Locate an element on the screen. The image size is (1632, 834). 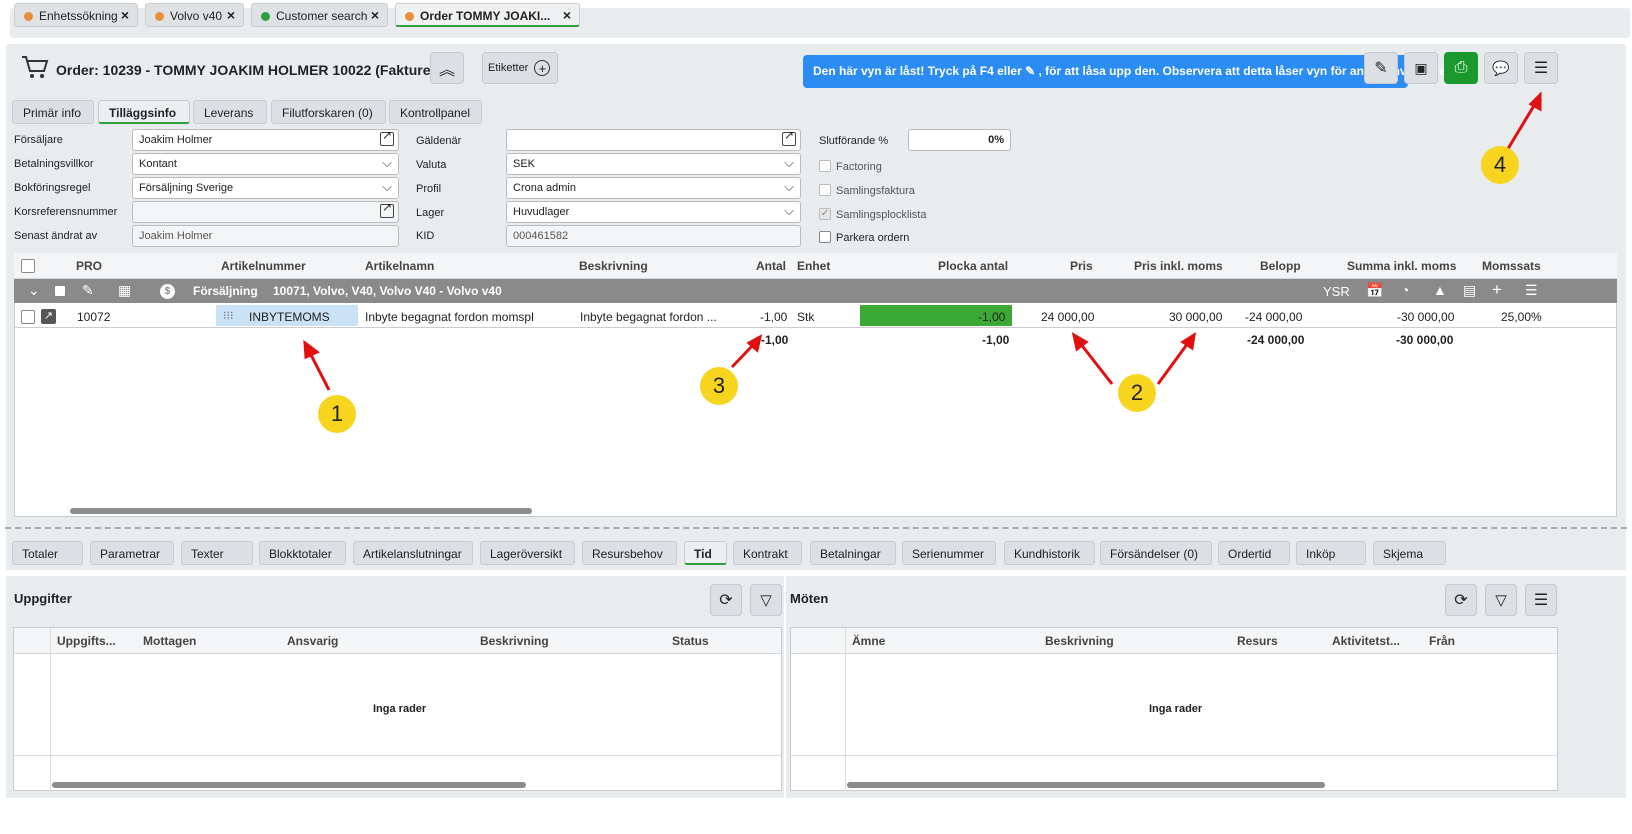
annotation-badge: 2 is located at coordinates (1137, 393).